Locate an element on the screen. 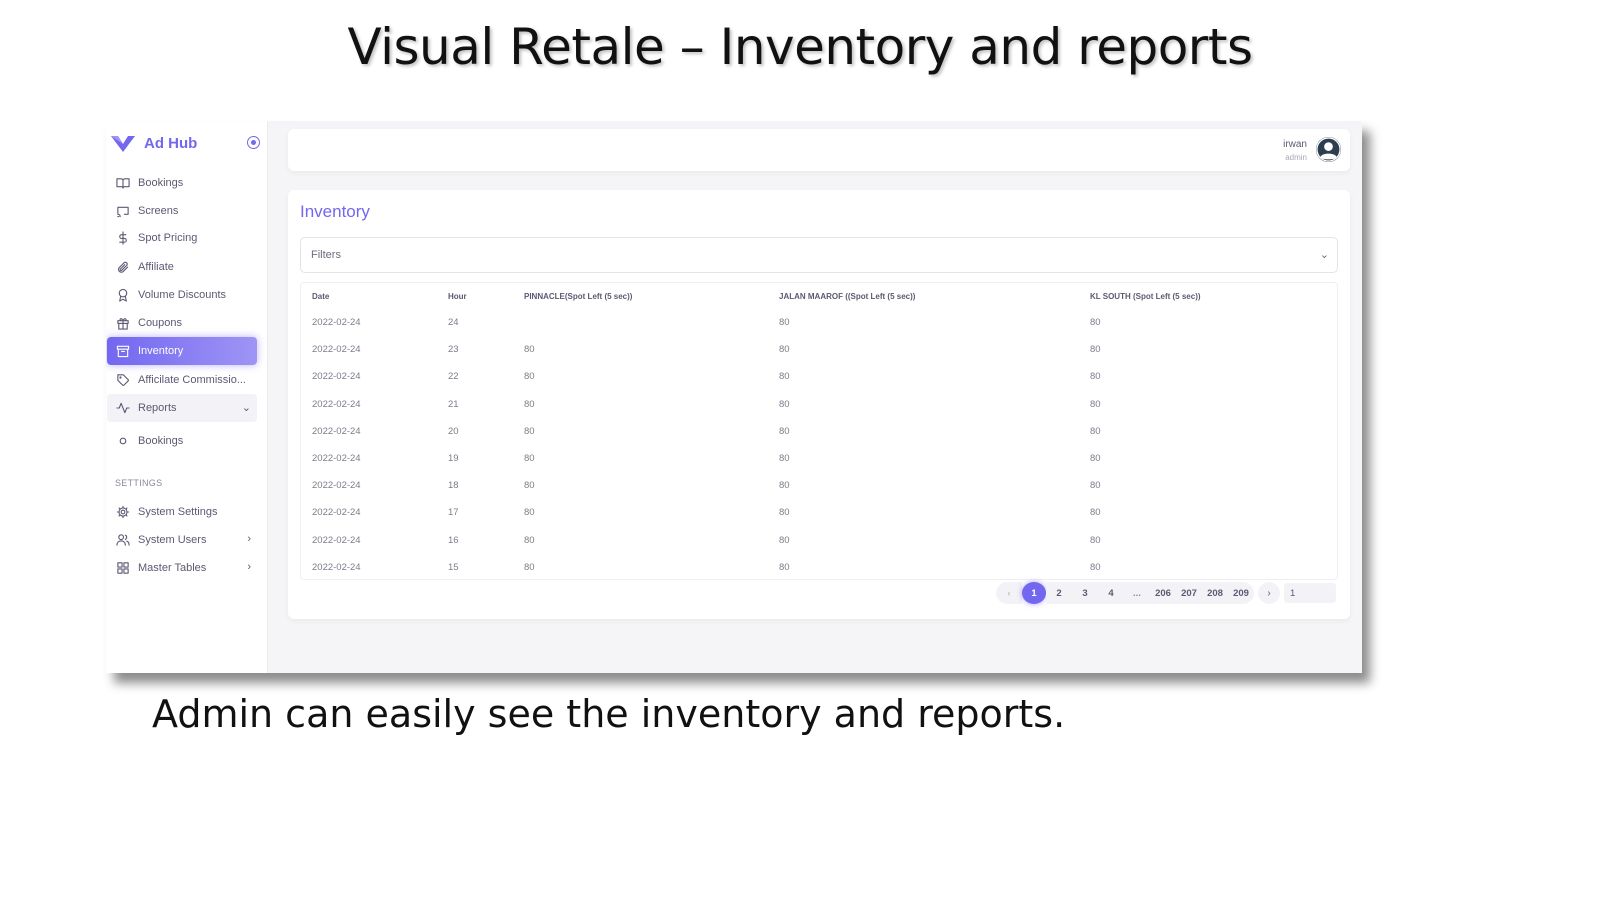 The image size is (1600, 900). table-row: 2022-02-24 24 80 80 is located at coordinates (819, 322).